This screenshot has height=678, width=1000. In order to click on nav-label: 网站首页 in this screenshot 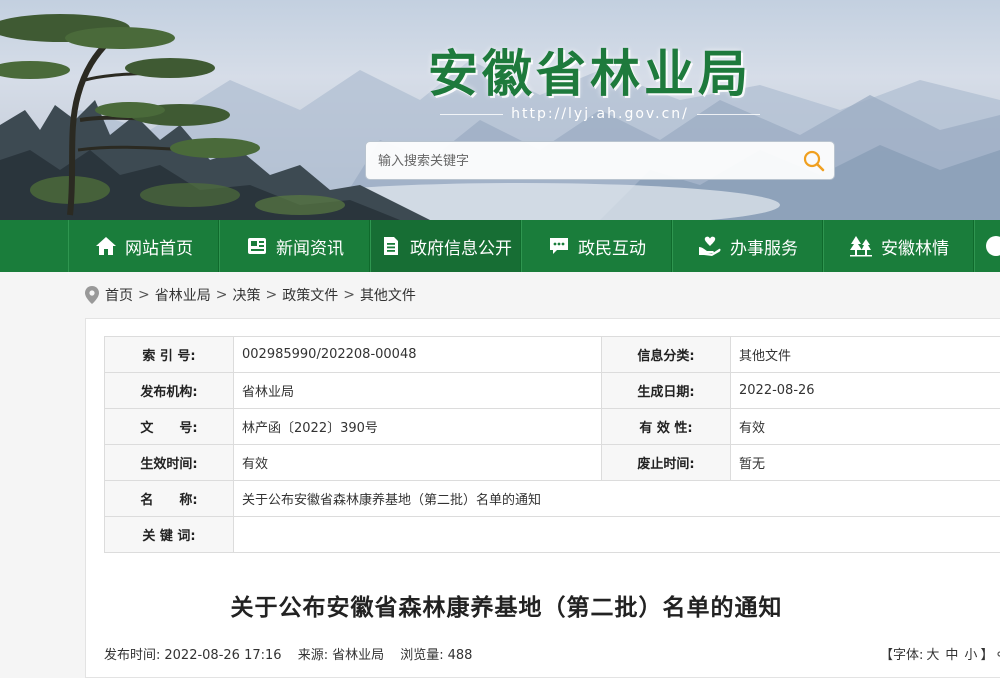, I will do `click(159, 246)`.